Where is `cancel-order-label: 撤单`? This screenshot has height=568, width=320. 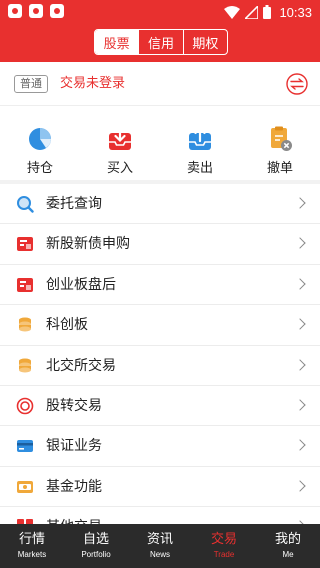 cancel-order-label: 撤单 is located at coordinates (279, 168).